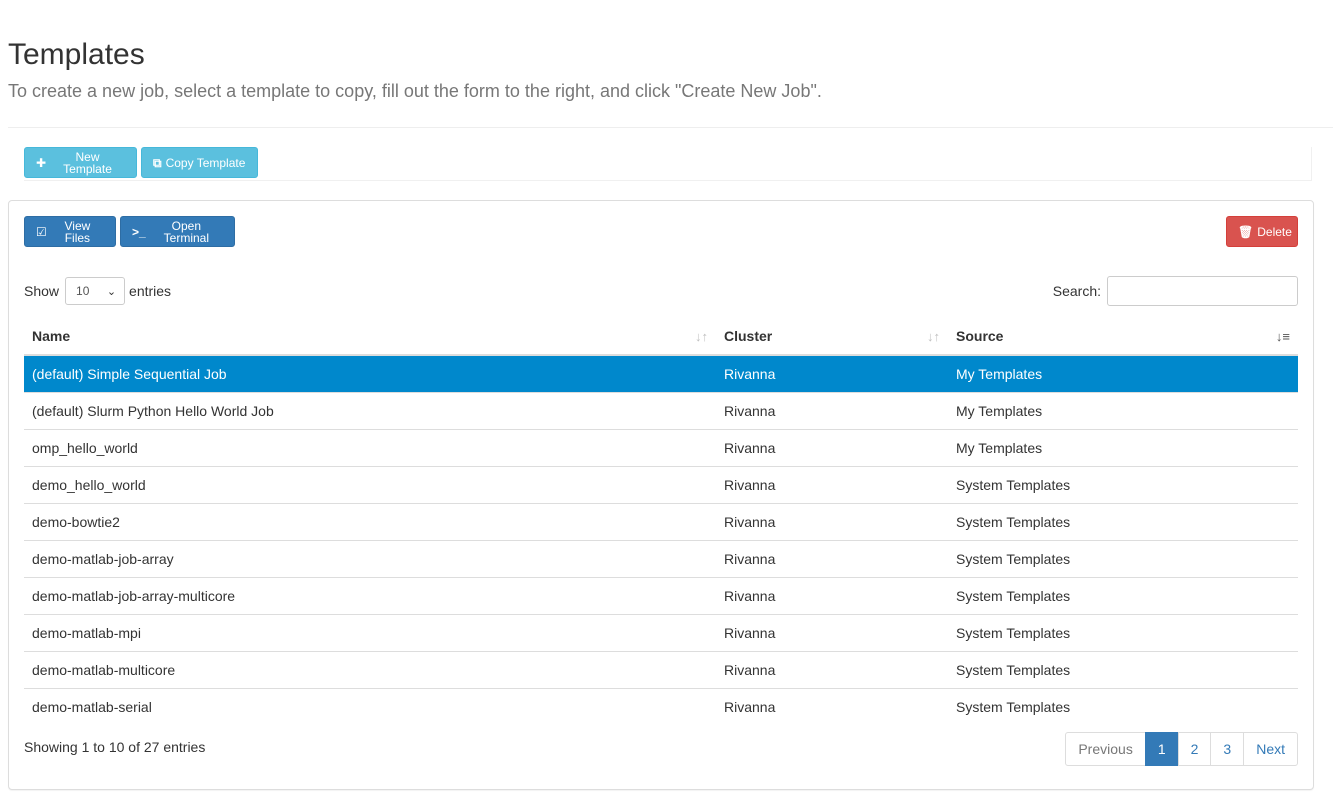  What do you see at coordinates (41, 162) in the screenshot?
I see `plus-icon: ✚` at bounding box center [41, 162].